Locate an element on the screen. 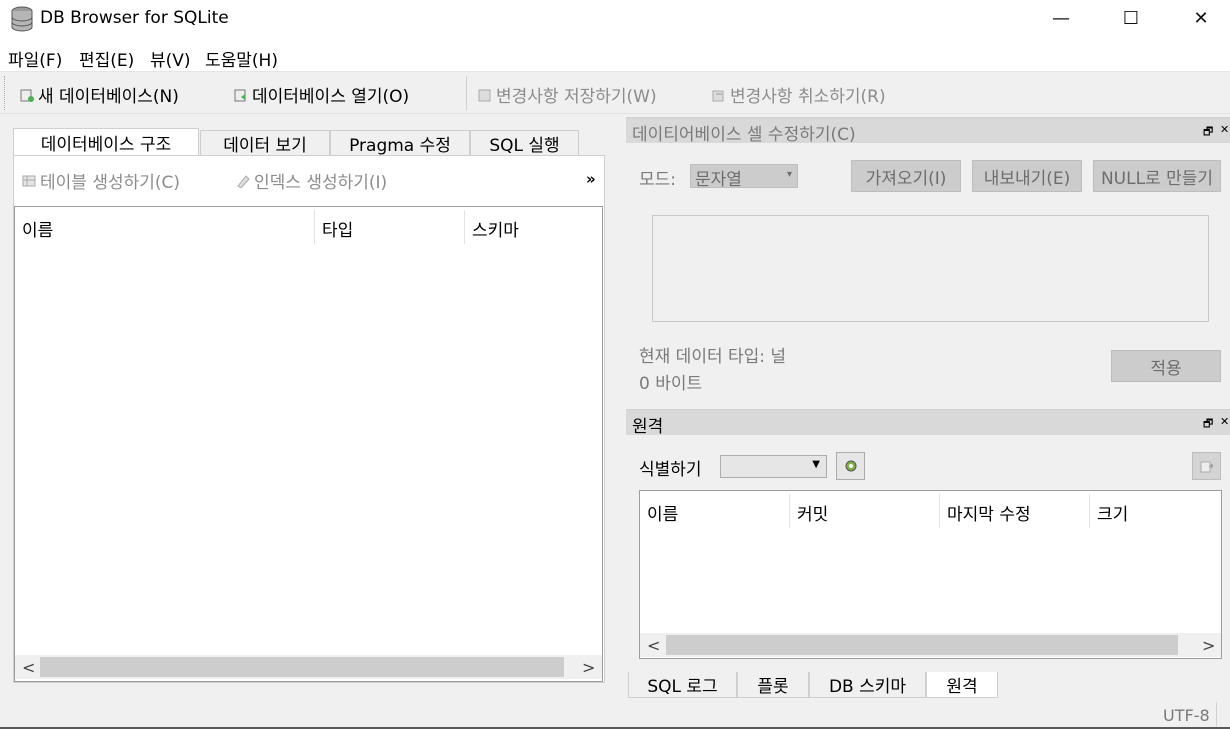 The height and width of the screenshot is (729, 1230). status-separator is located at coordinates (1216, 714).